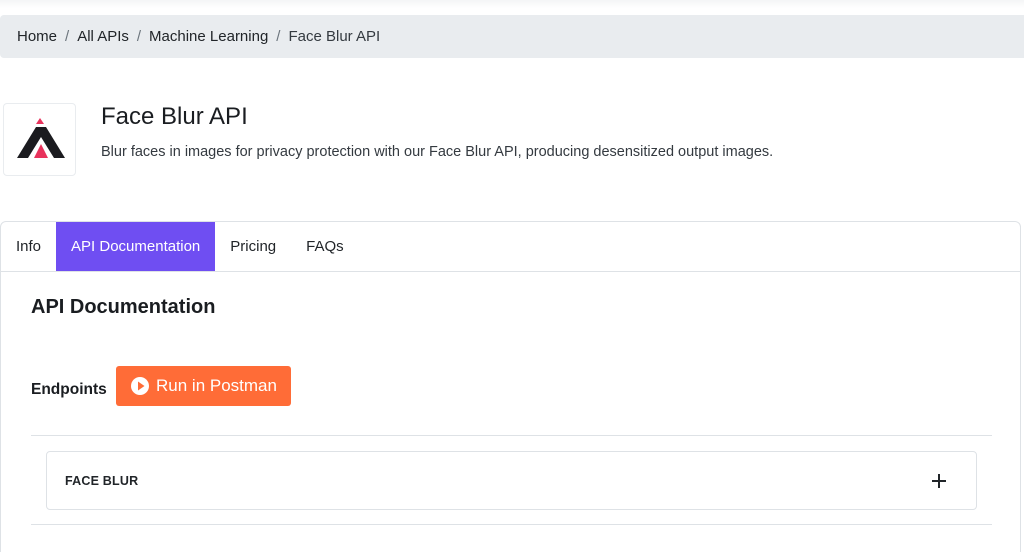 This screenshot has height=552, width=1024. I want to click on run-in-postman-button: Run in Postman, so click(203, 386).